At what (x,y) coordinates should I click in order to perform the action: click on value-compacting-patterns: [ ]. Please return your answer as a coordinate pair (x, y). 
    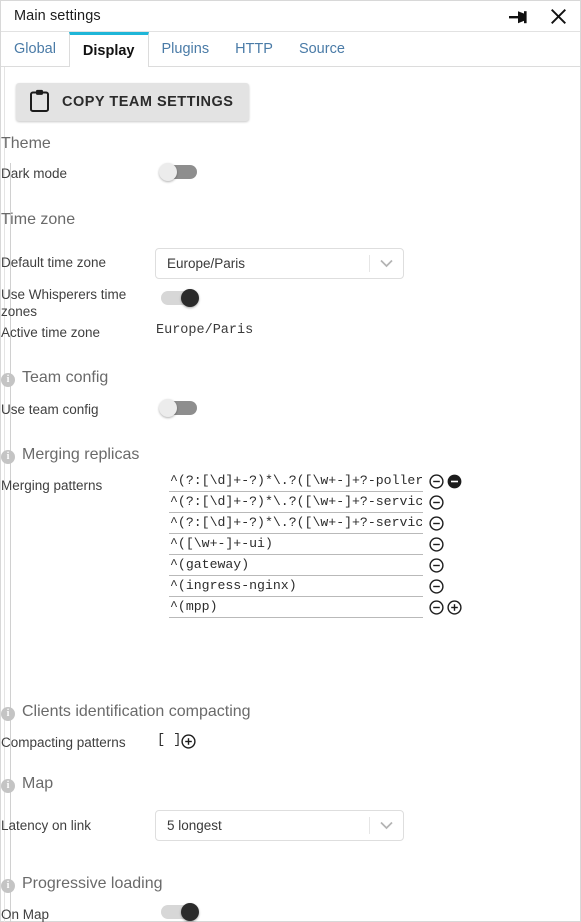
    Looking at the image, I should click on (169, 740).